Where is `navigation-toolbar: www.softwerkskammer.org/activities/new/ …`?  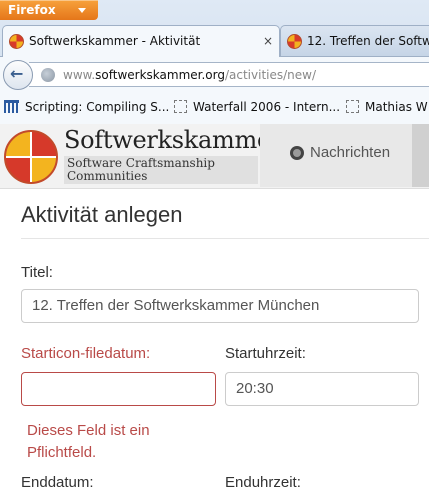
navigation-toolbar: www.softwerkskammer.org/activities/new/ … is located at coordinates (214, 74).